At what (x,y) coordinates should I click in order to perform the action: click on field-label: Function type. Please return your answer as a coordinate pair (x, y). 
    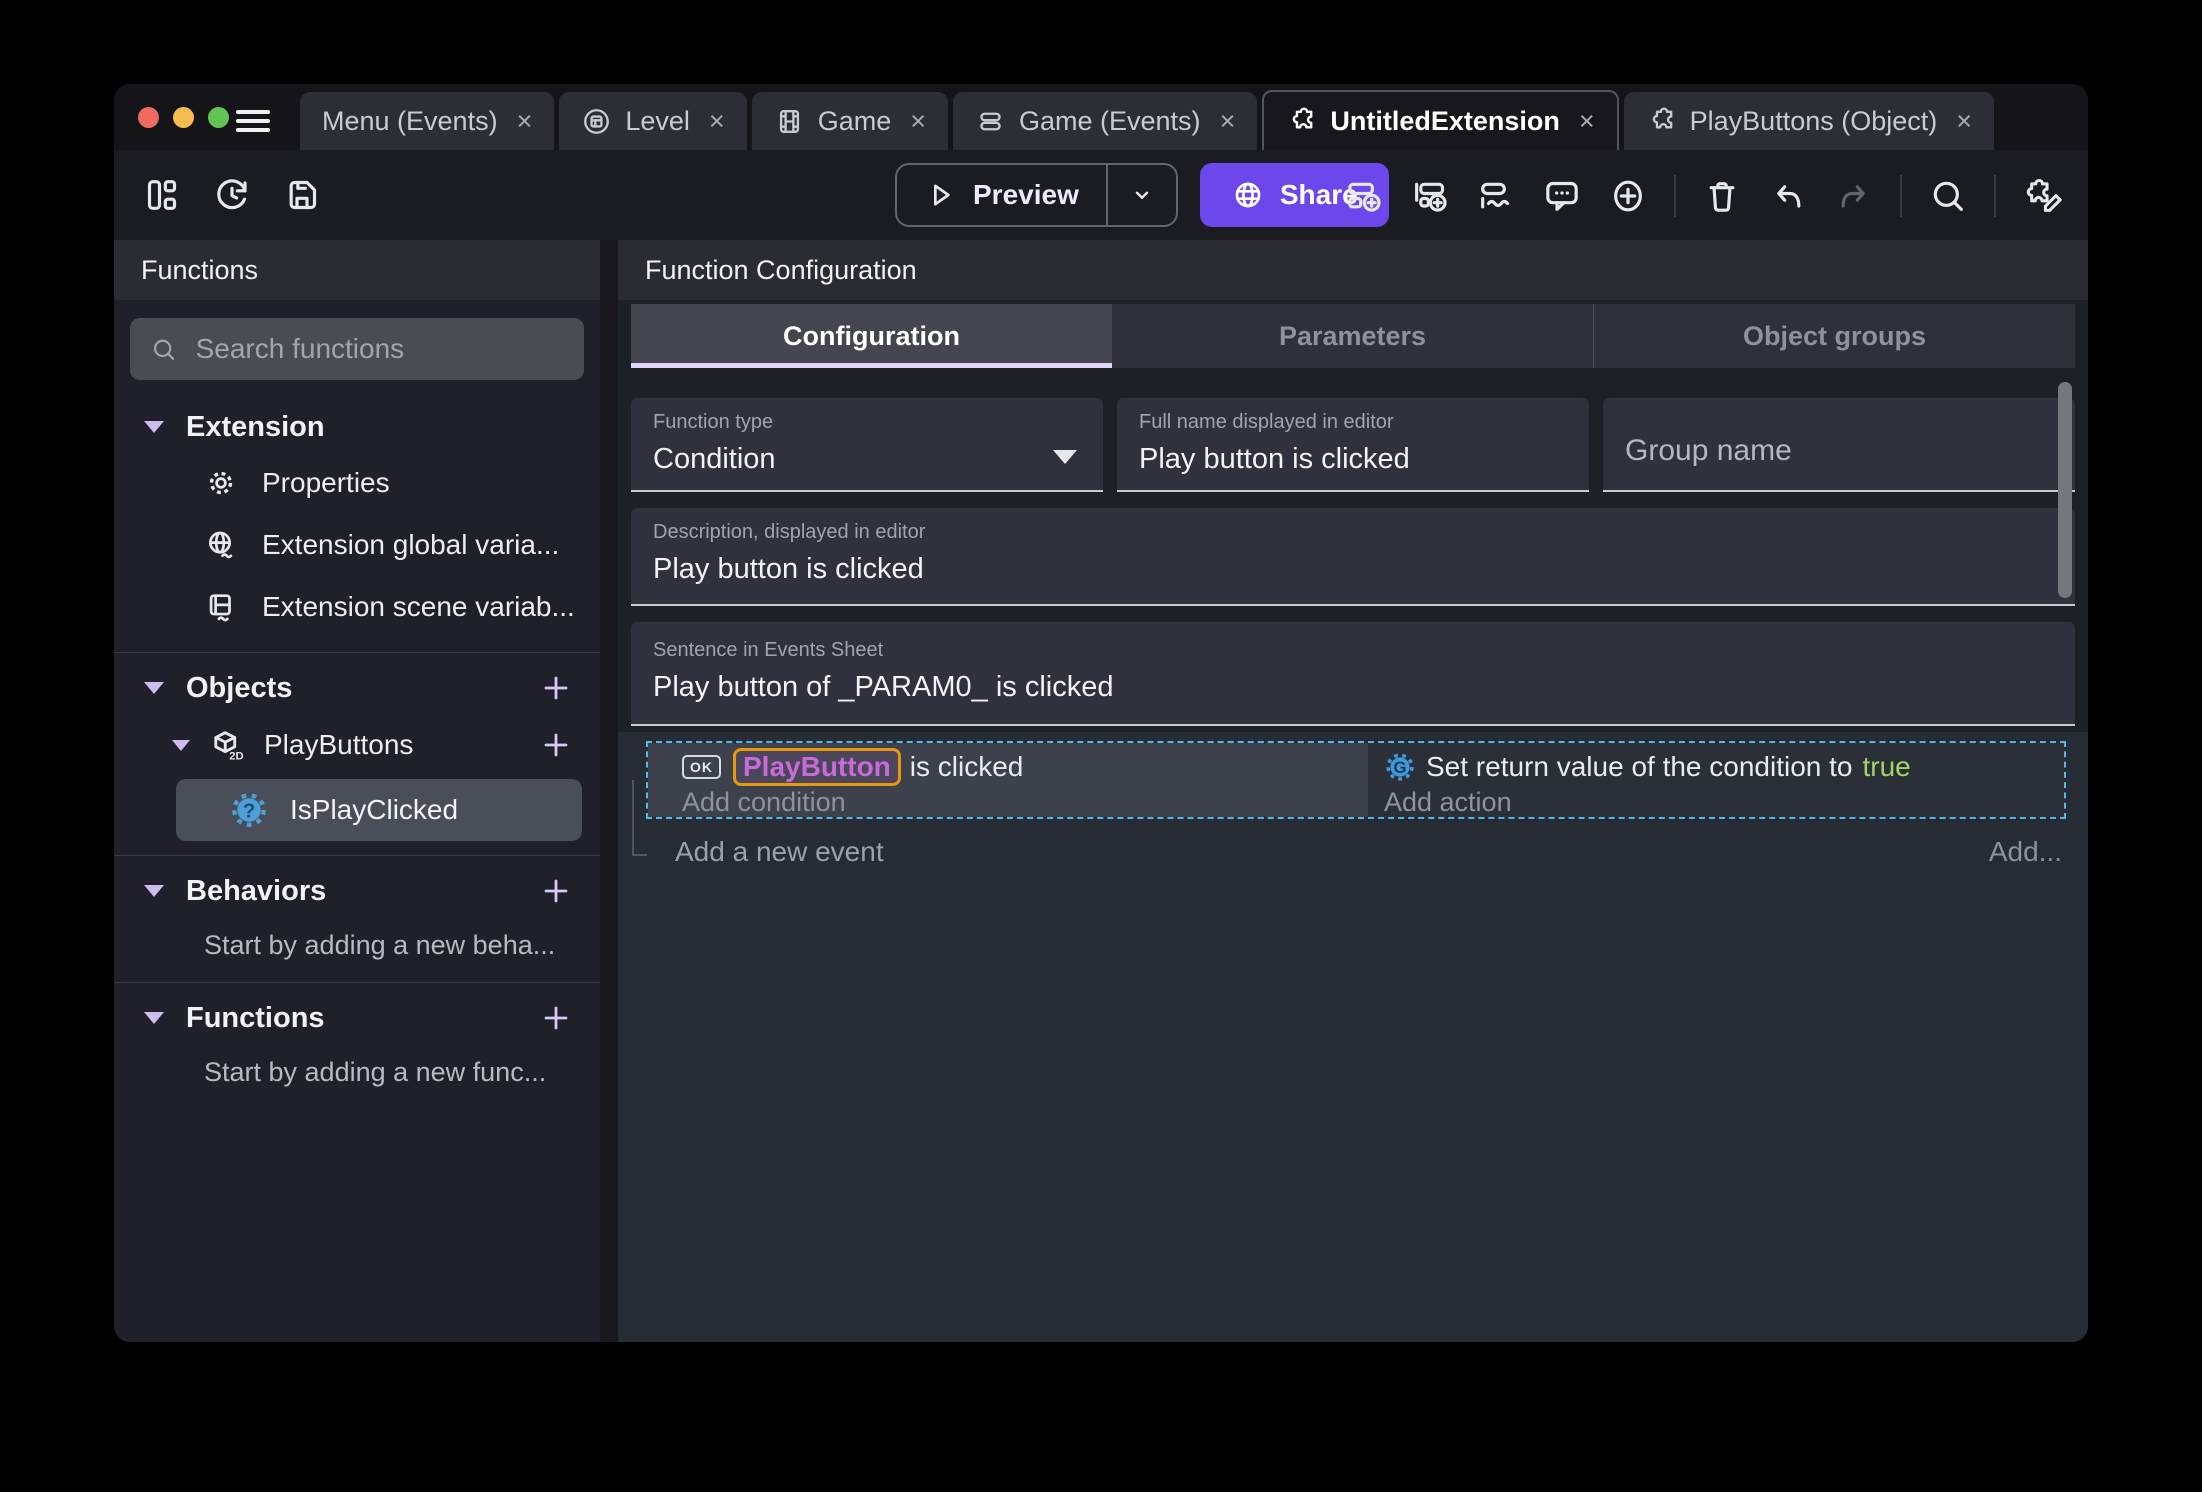
    Looking at the image, I should click on (713, 422).